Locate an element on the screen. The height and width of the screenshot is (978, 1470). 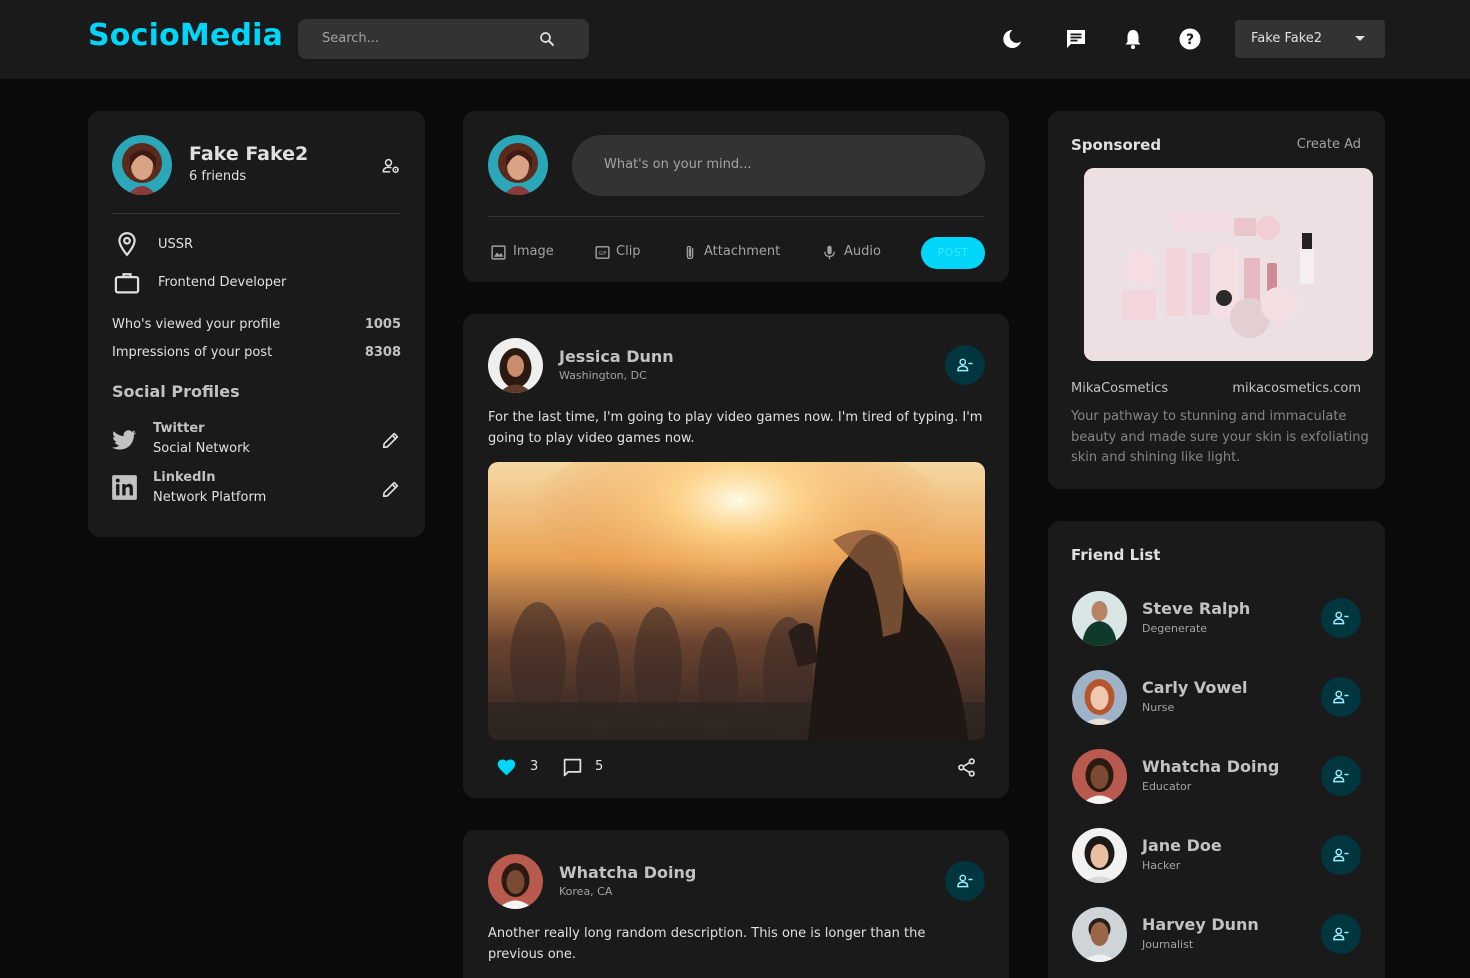
friend-name: Whatcha Doing is located at coordinates (1210, 766).